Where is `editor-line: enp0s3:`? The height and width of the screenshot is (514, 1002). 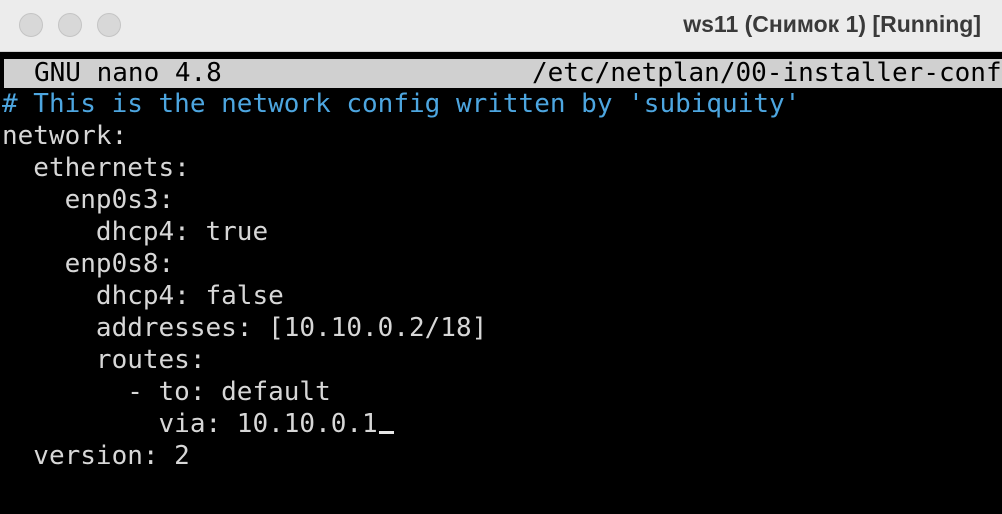 editor-line: enp0s3: is located at coordinates (502, 200).